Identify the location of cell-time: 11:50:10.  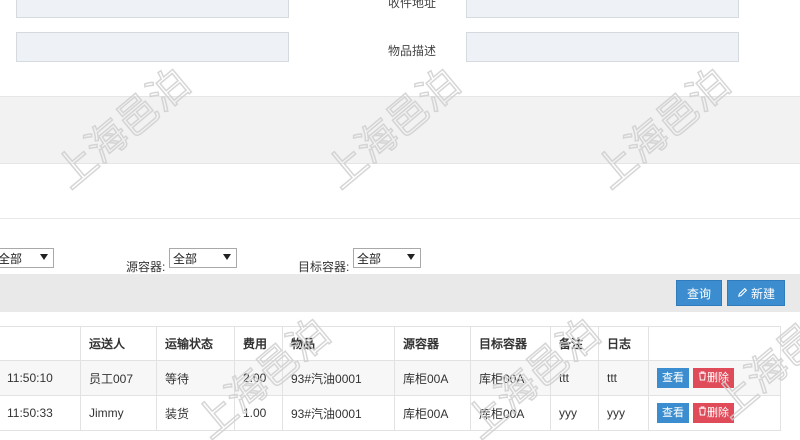
(40, 378).